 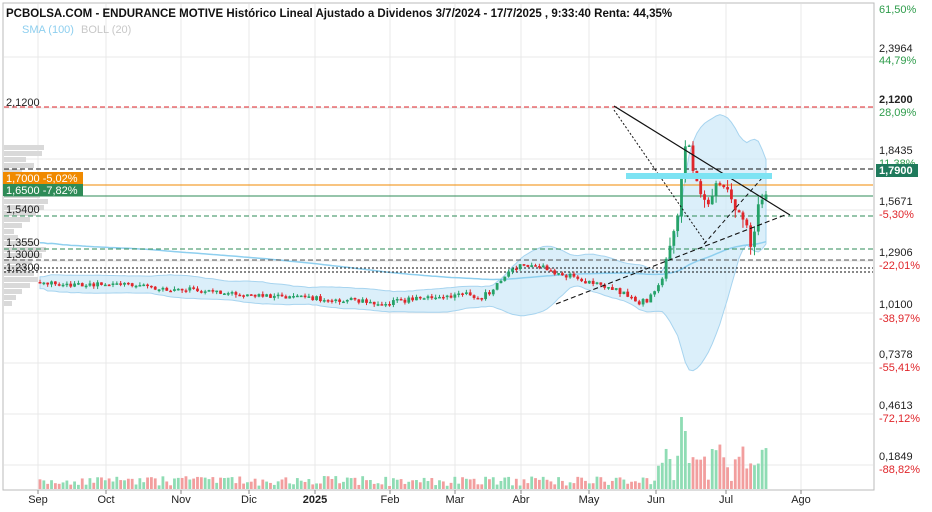 What do you see at coordinates (419, 498) in the screenshot?
I see `time-axis: Sep Oct Nov Dic 2025 Feb Mar Abr May Jun Jul Ago` at bounding box center [419, 498].